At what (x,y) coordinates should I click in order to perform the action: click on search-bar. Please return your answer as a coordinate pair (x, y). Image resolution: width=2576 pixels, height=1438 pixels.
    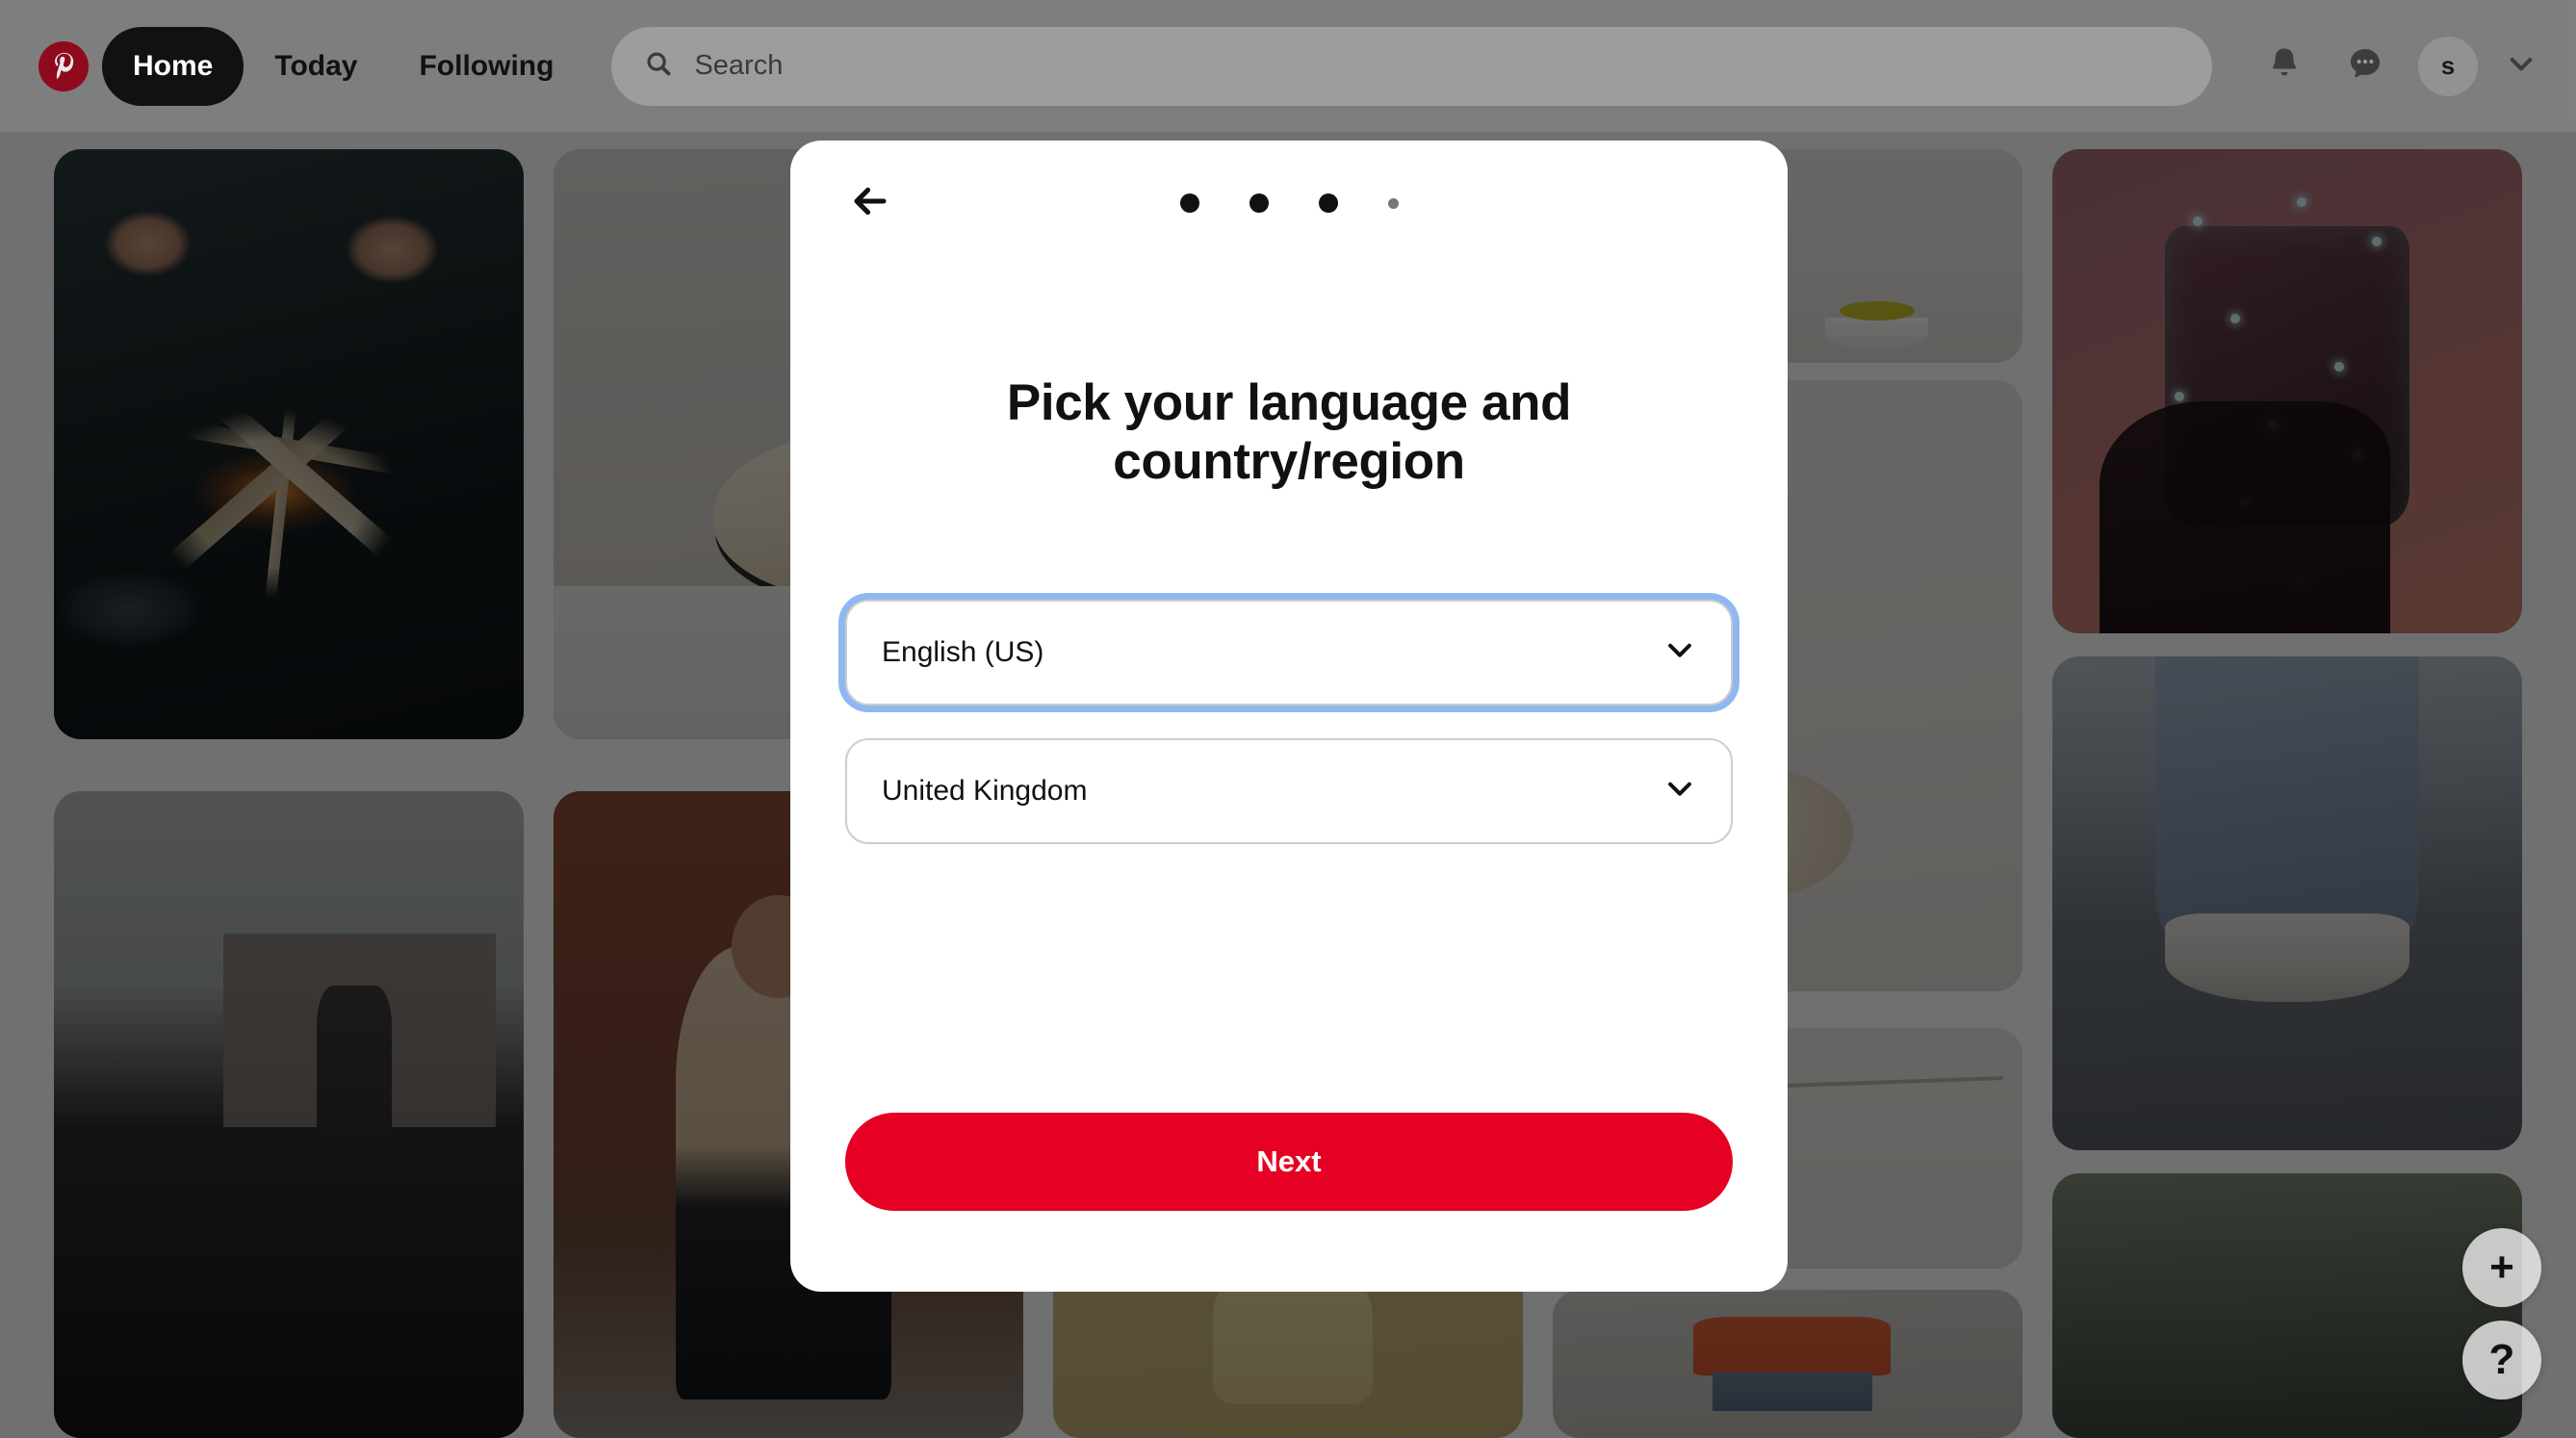
    Looking at the image, I should click on (1412, 66).